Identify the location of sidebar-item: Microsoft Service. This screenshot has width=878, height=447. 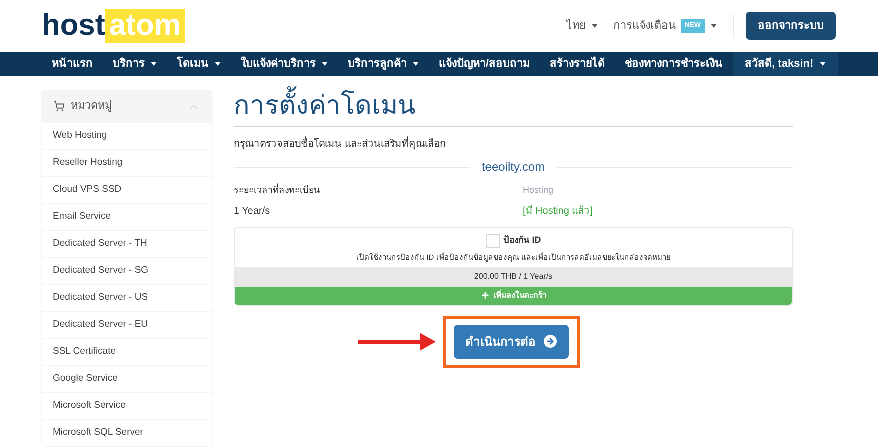
(127, 405).